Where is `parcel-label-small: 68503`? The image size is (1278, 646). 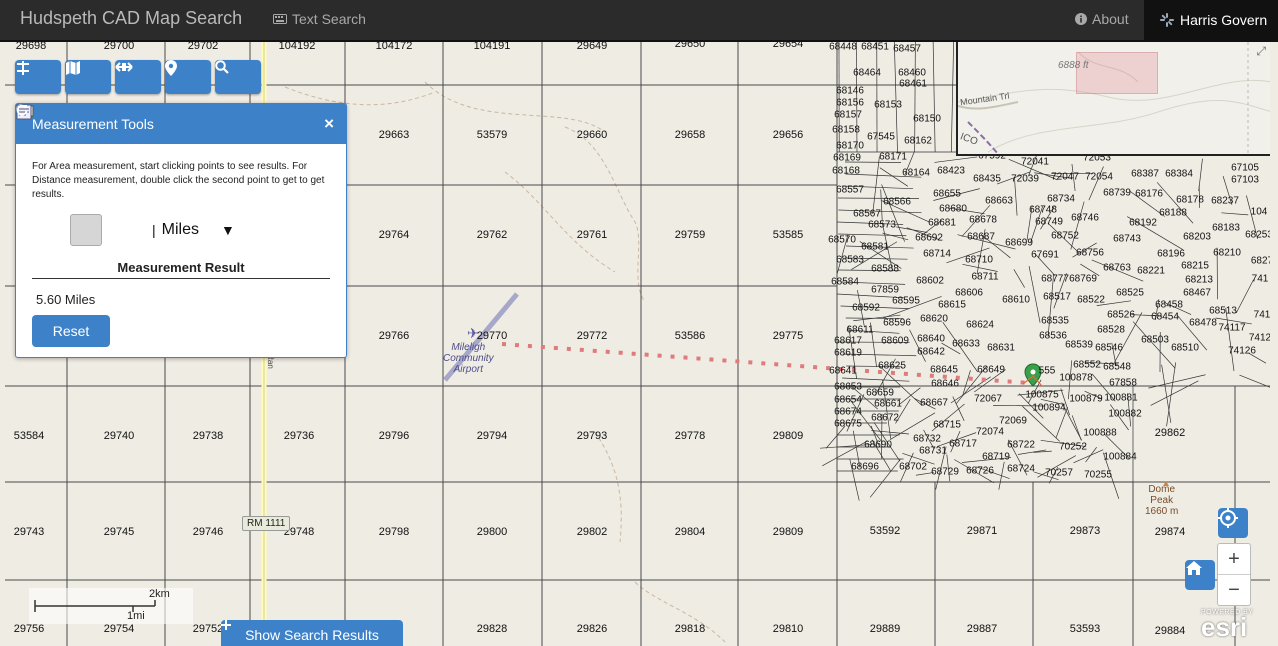 parcel-label-small: 68503 is located at coordinates (1155, 340).